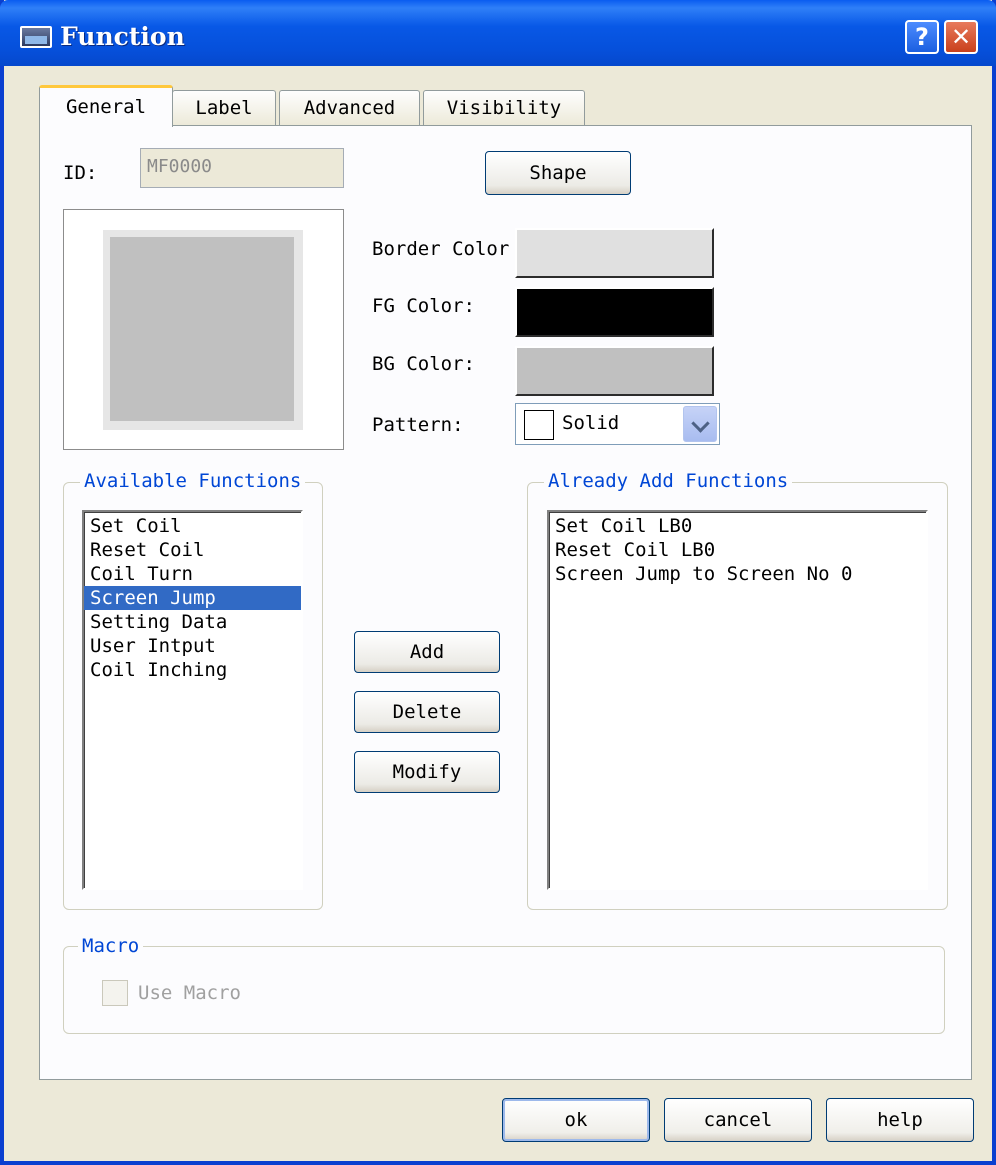 This screenshot has width=996, height=1165. What do you see at coordinates (441, 249) in the screenshot?
I see `border-color-label: Border Color` at bounding box center [441, 249].